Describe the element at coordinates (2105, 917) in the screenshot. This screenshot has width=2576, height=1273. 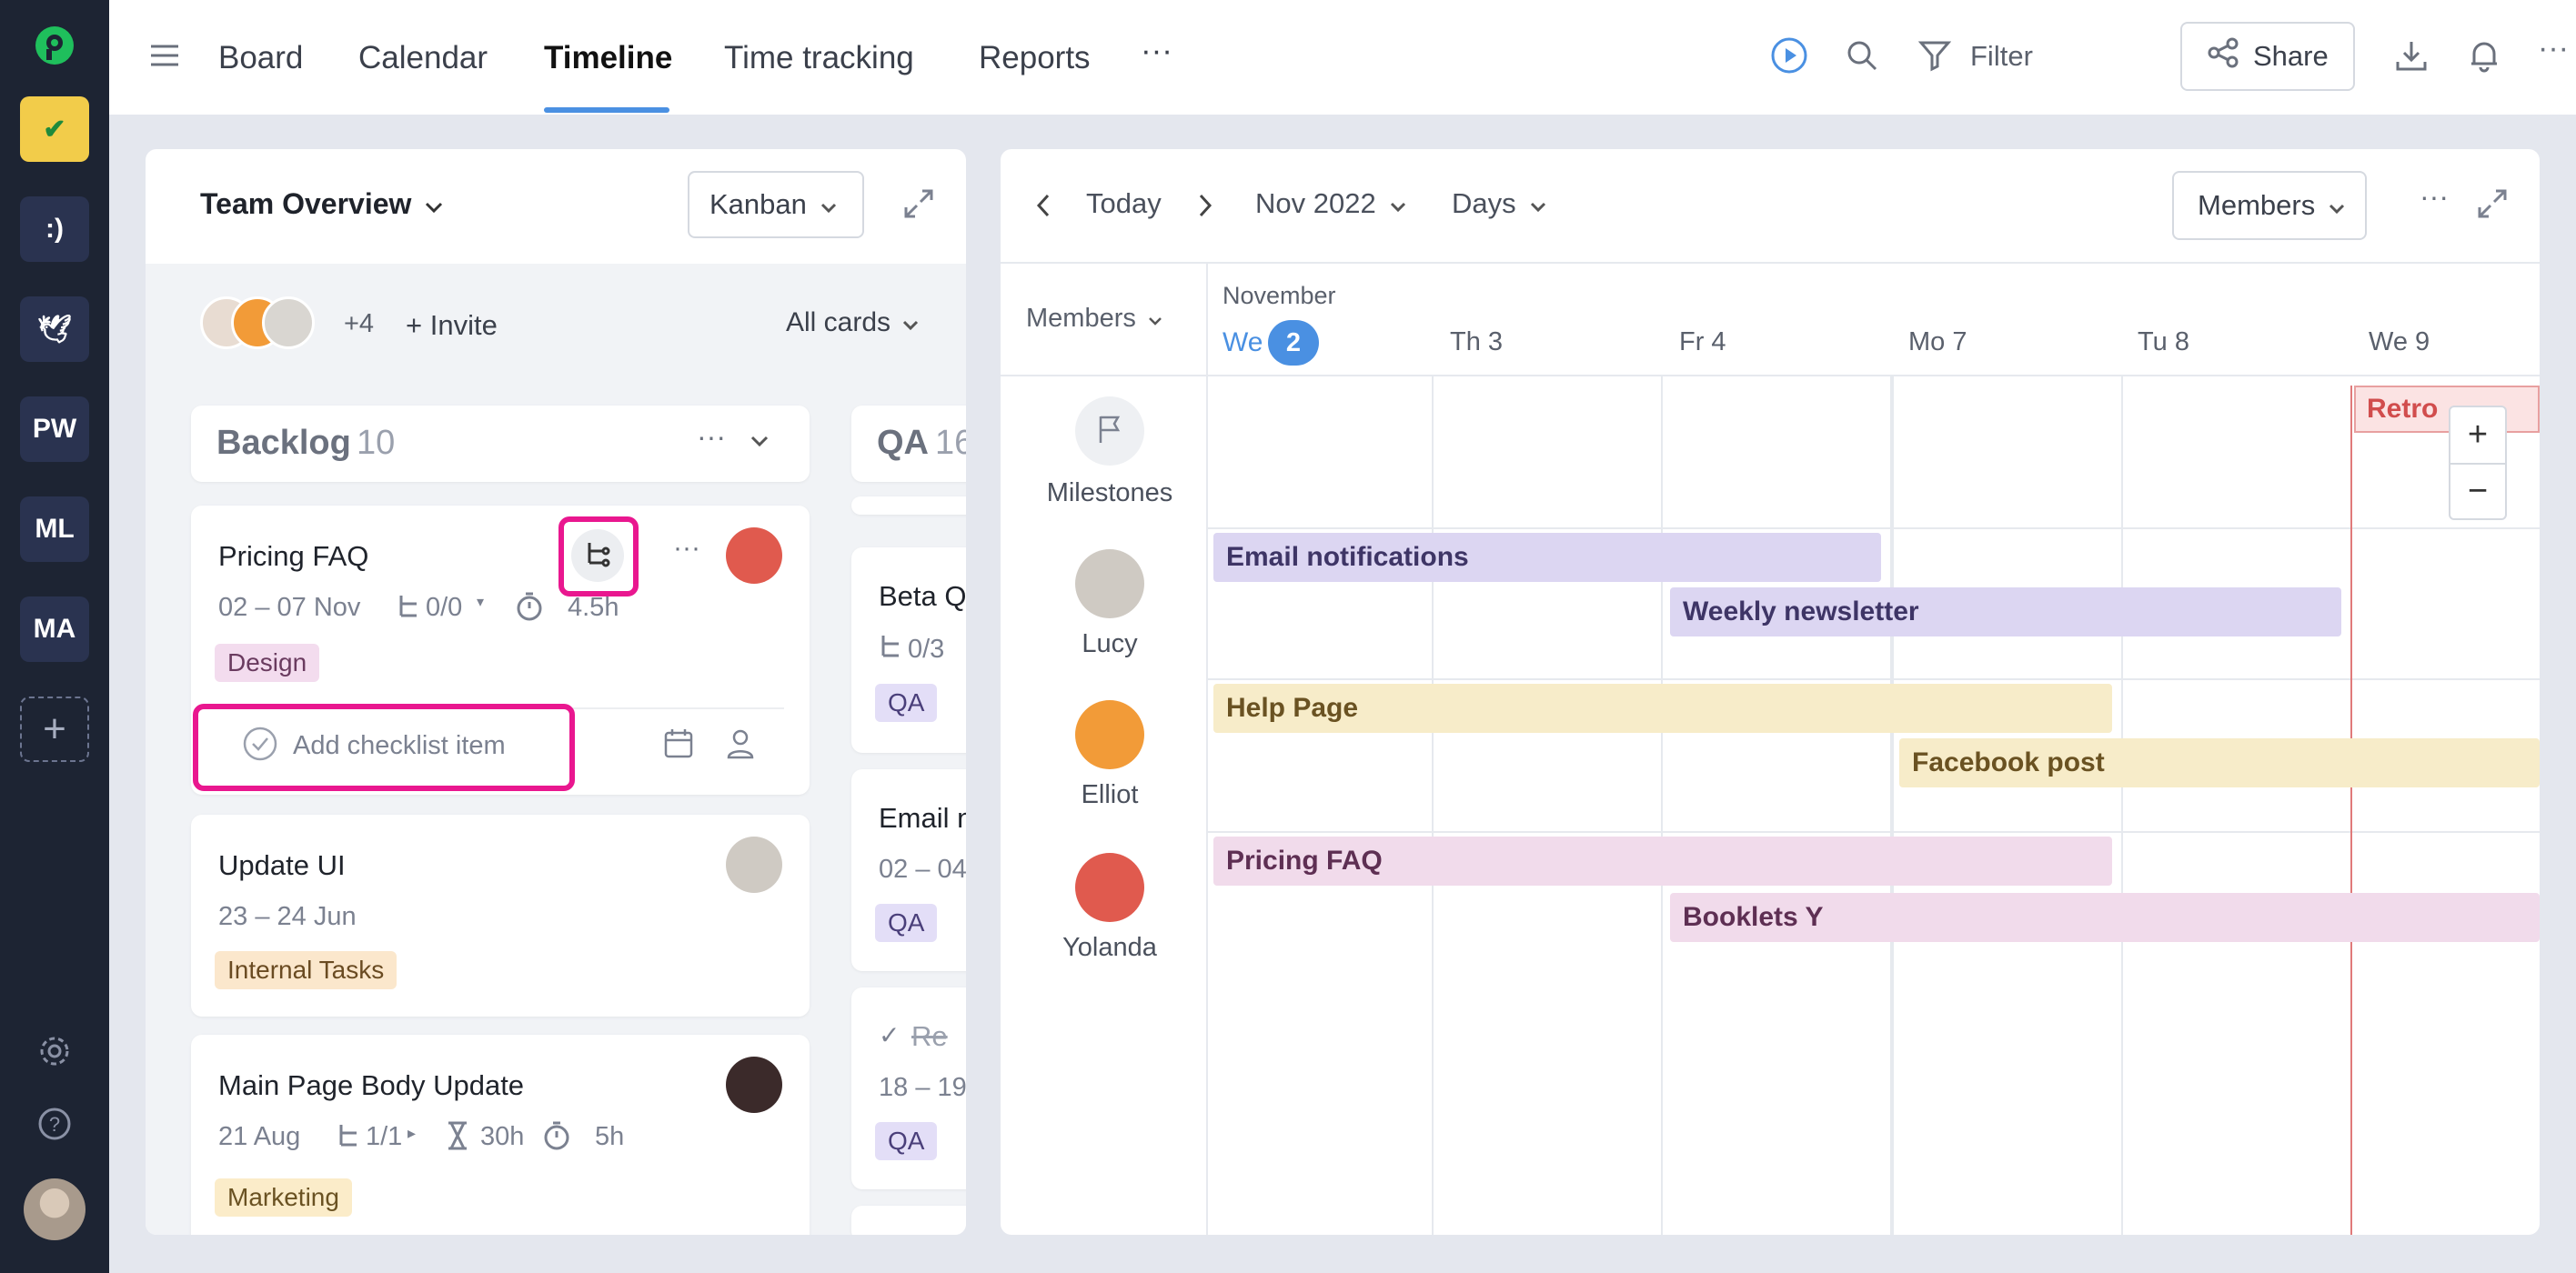
I see `timeline-bar: Booklets Y` at that location.